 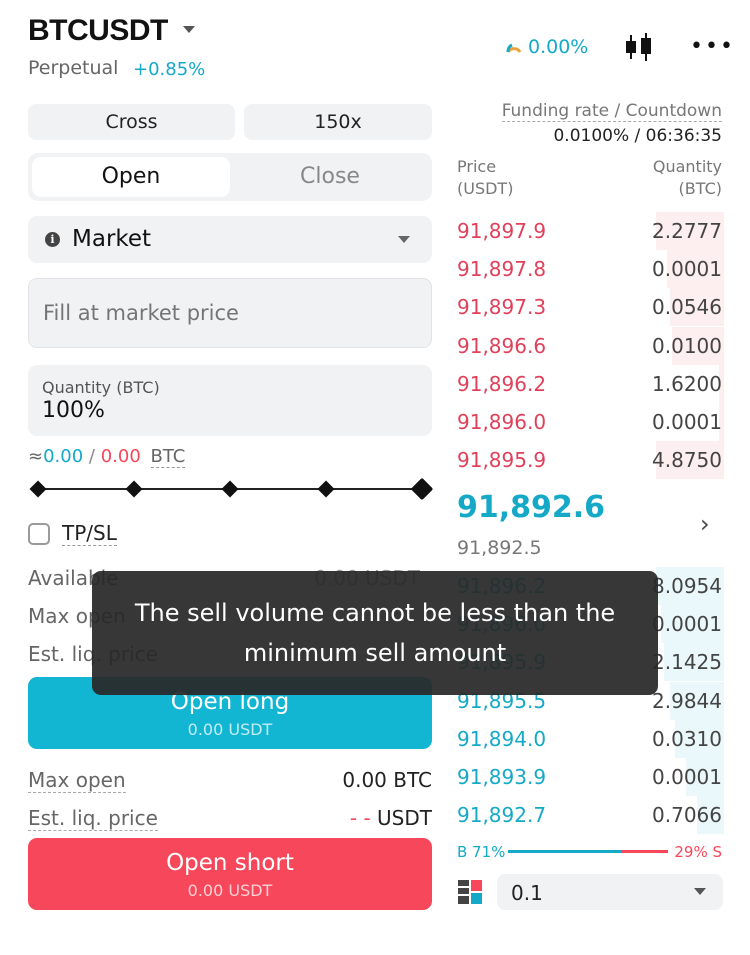 What do you see at coordinates (375, 613) in the screenshot?
I see `toast-line-1: The sell volume cannot be less than the` at bounding box center [375, 613].